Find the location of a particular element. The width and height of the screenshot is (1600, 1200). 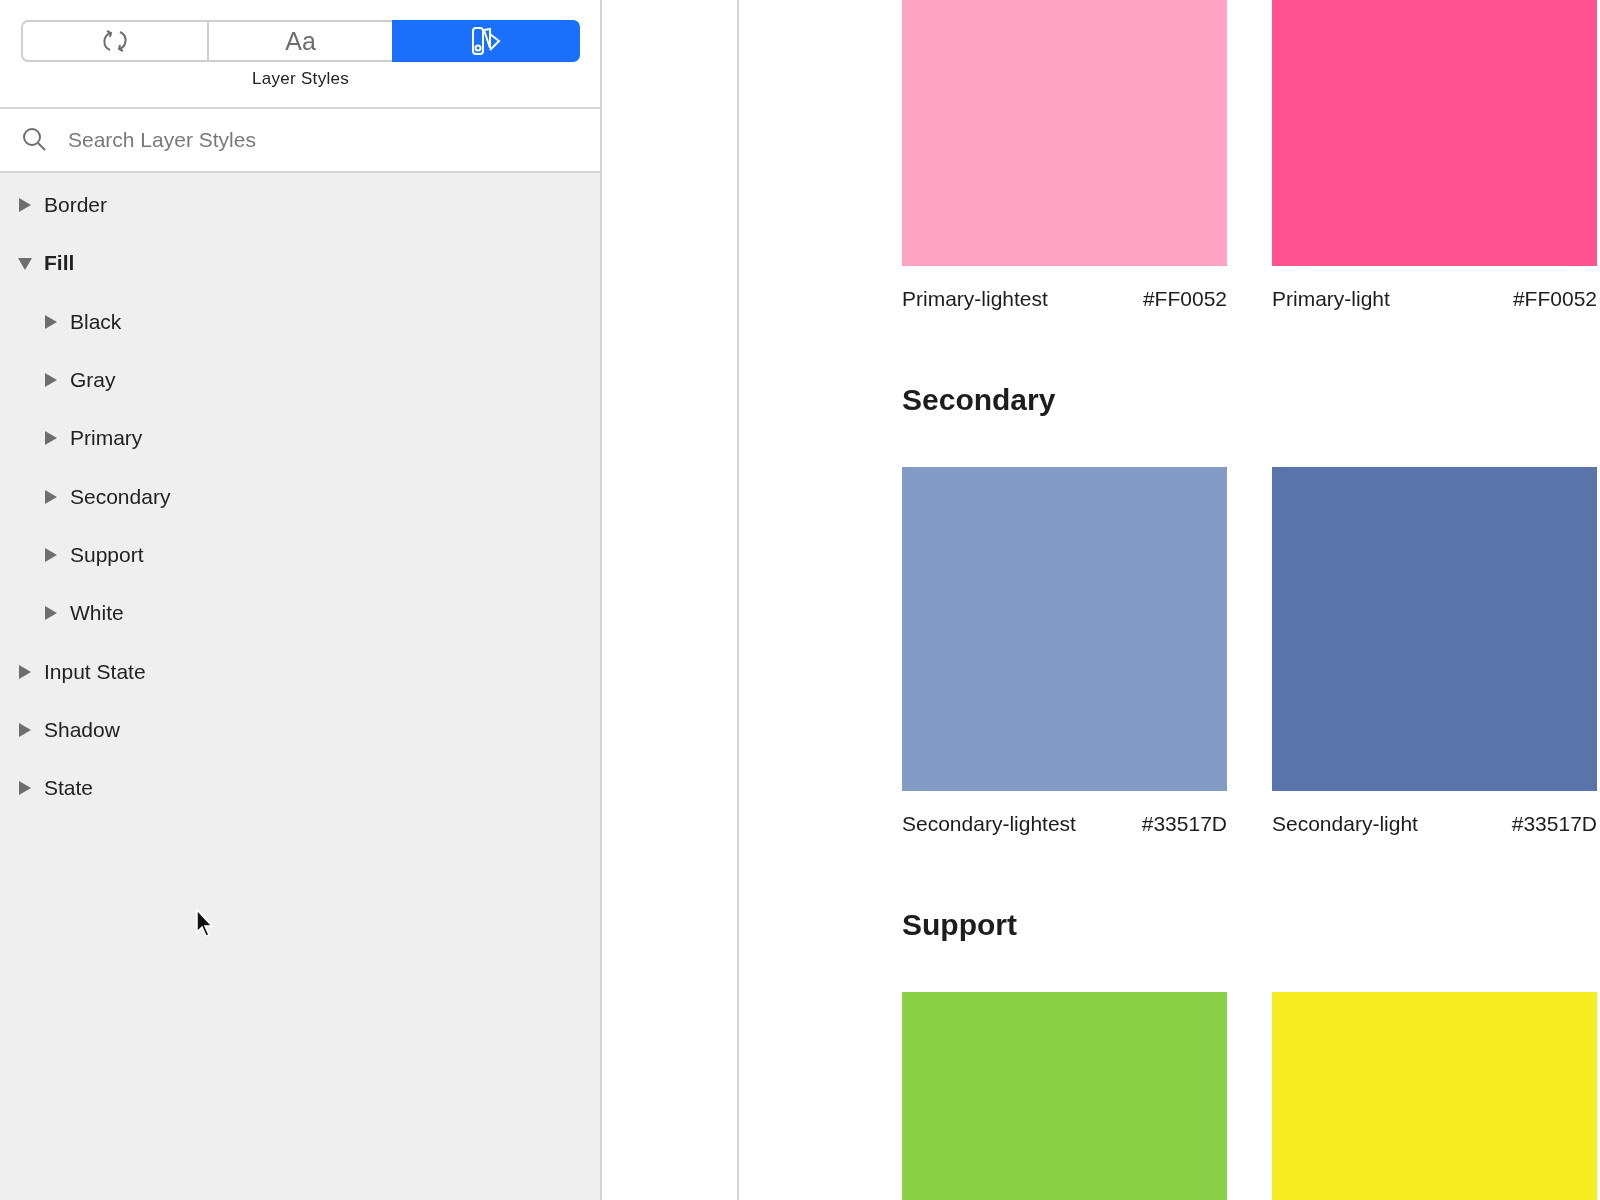

rotate-arrows-icon is located at coordinates (114, 41).